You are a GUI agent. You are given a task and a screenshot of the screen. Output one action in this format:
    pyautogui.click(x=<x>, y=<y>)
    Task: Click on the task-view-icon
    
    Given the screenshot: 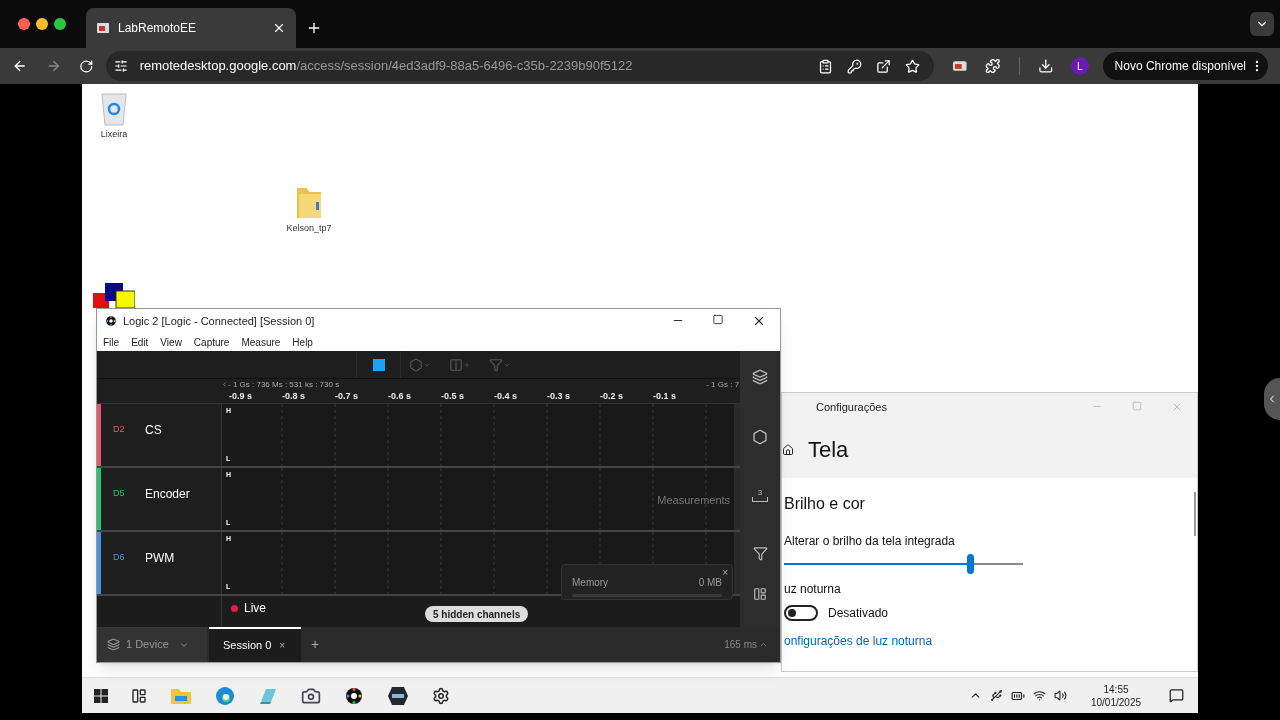 What is the action you would take?
    pyautogui.click(x=139, y=695)
    